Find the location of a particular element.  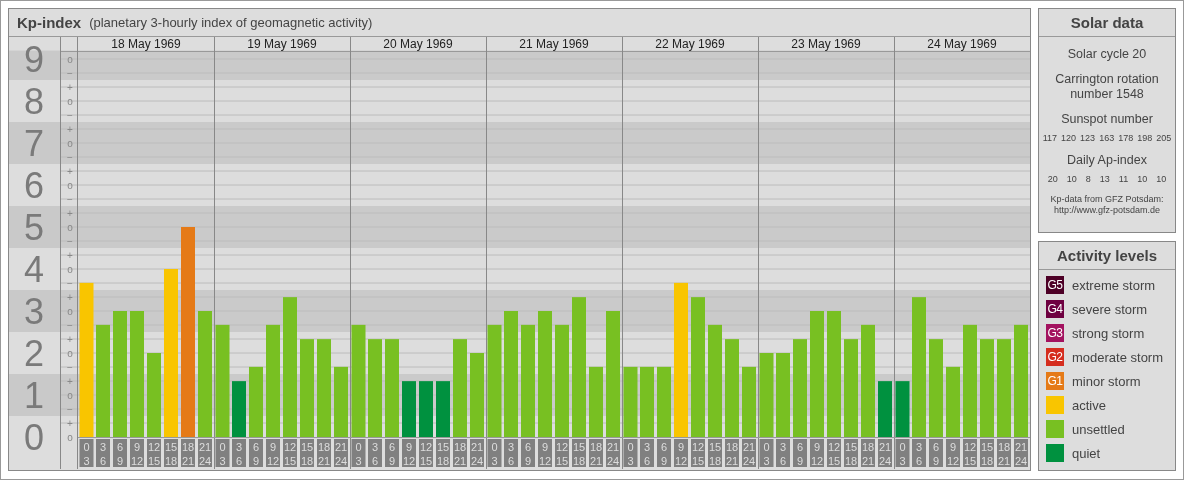

panel-title: Solar data is located at coordinates (1107, 23).